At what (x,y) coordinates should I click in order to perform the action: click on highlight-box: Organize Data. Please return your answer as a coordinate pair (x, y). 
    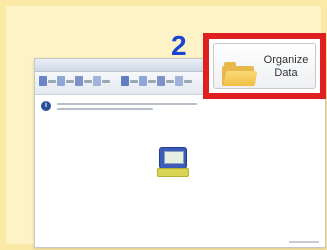
    Looking at the image, I should click on (264, 66).